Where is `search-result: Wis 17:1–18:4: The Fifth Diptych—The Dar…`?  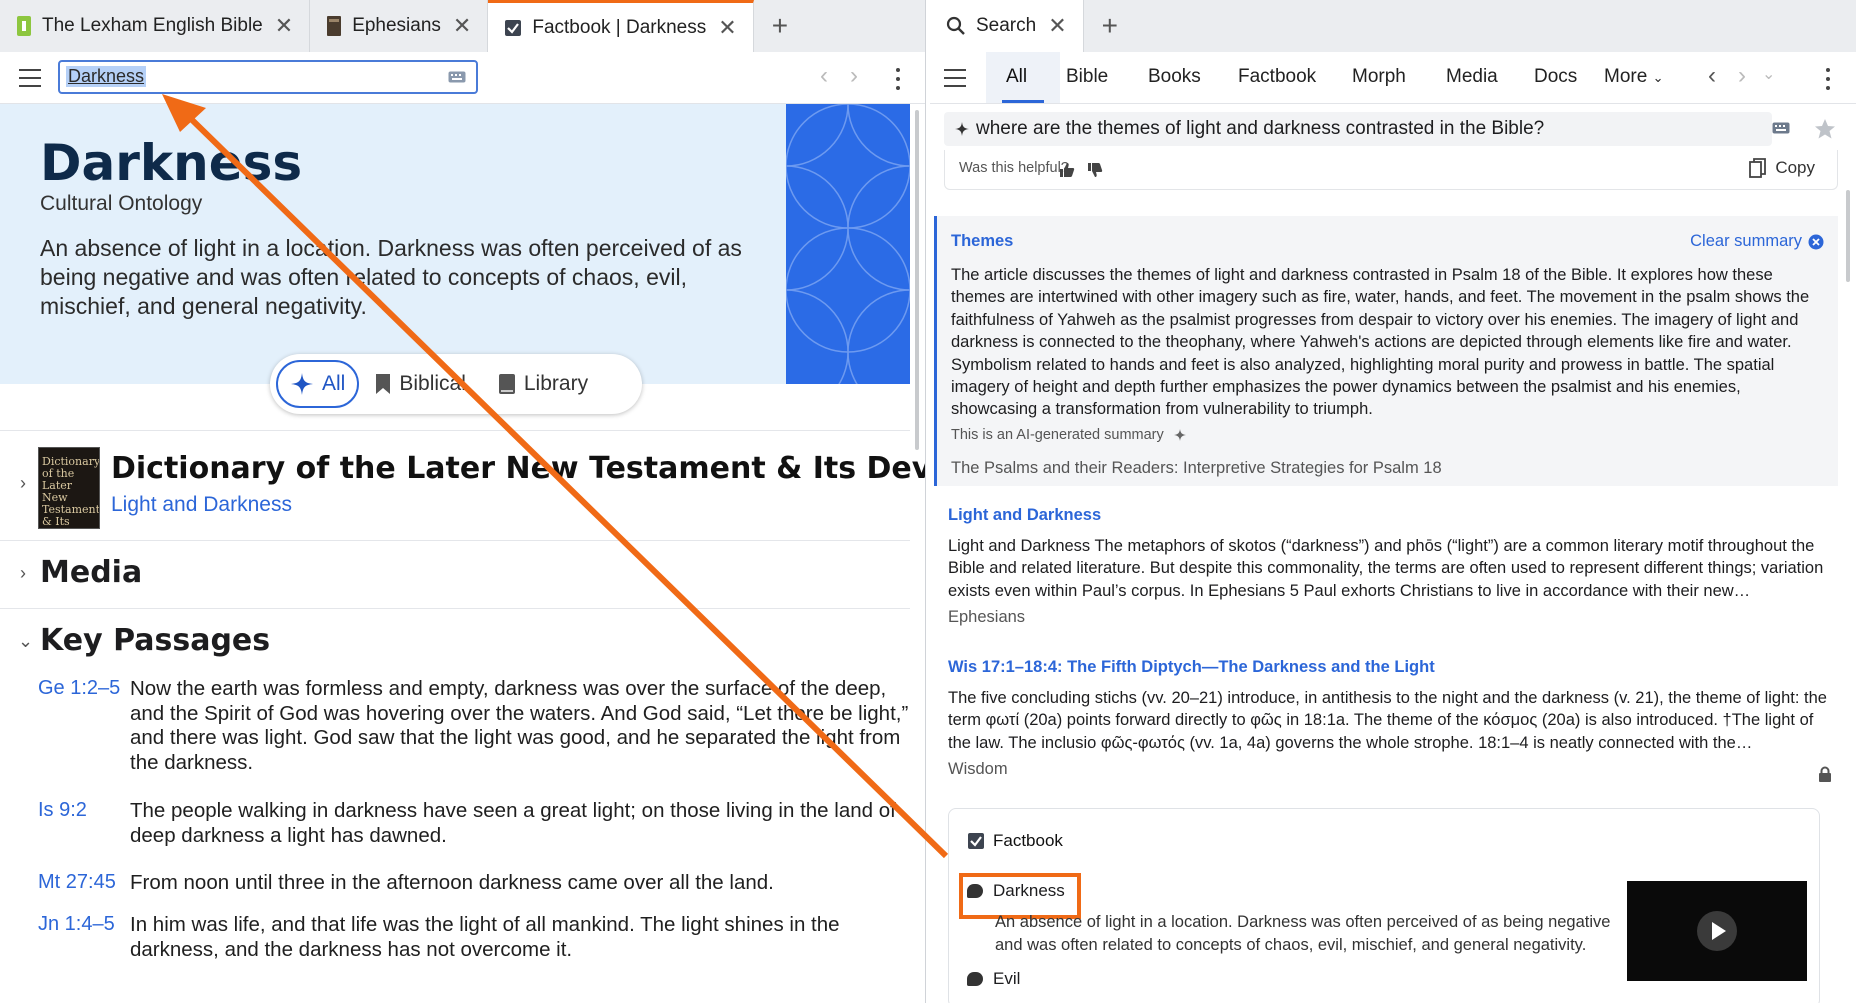
search-result: Wis 17:1–18:4: The Fifth Diptych—The Dar… is located at coordinates (1393, 720).